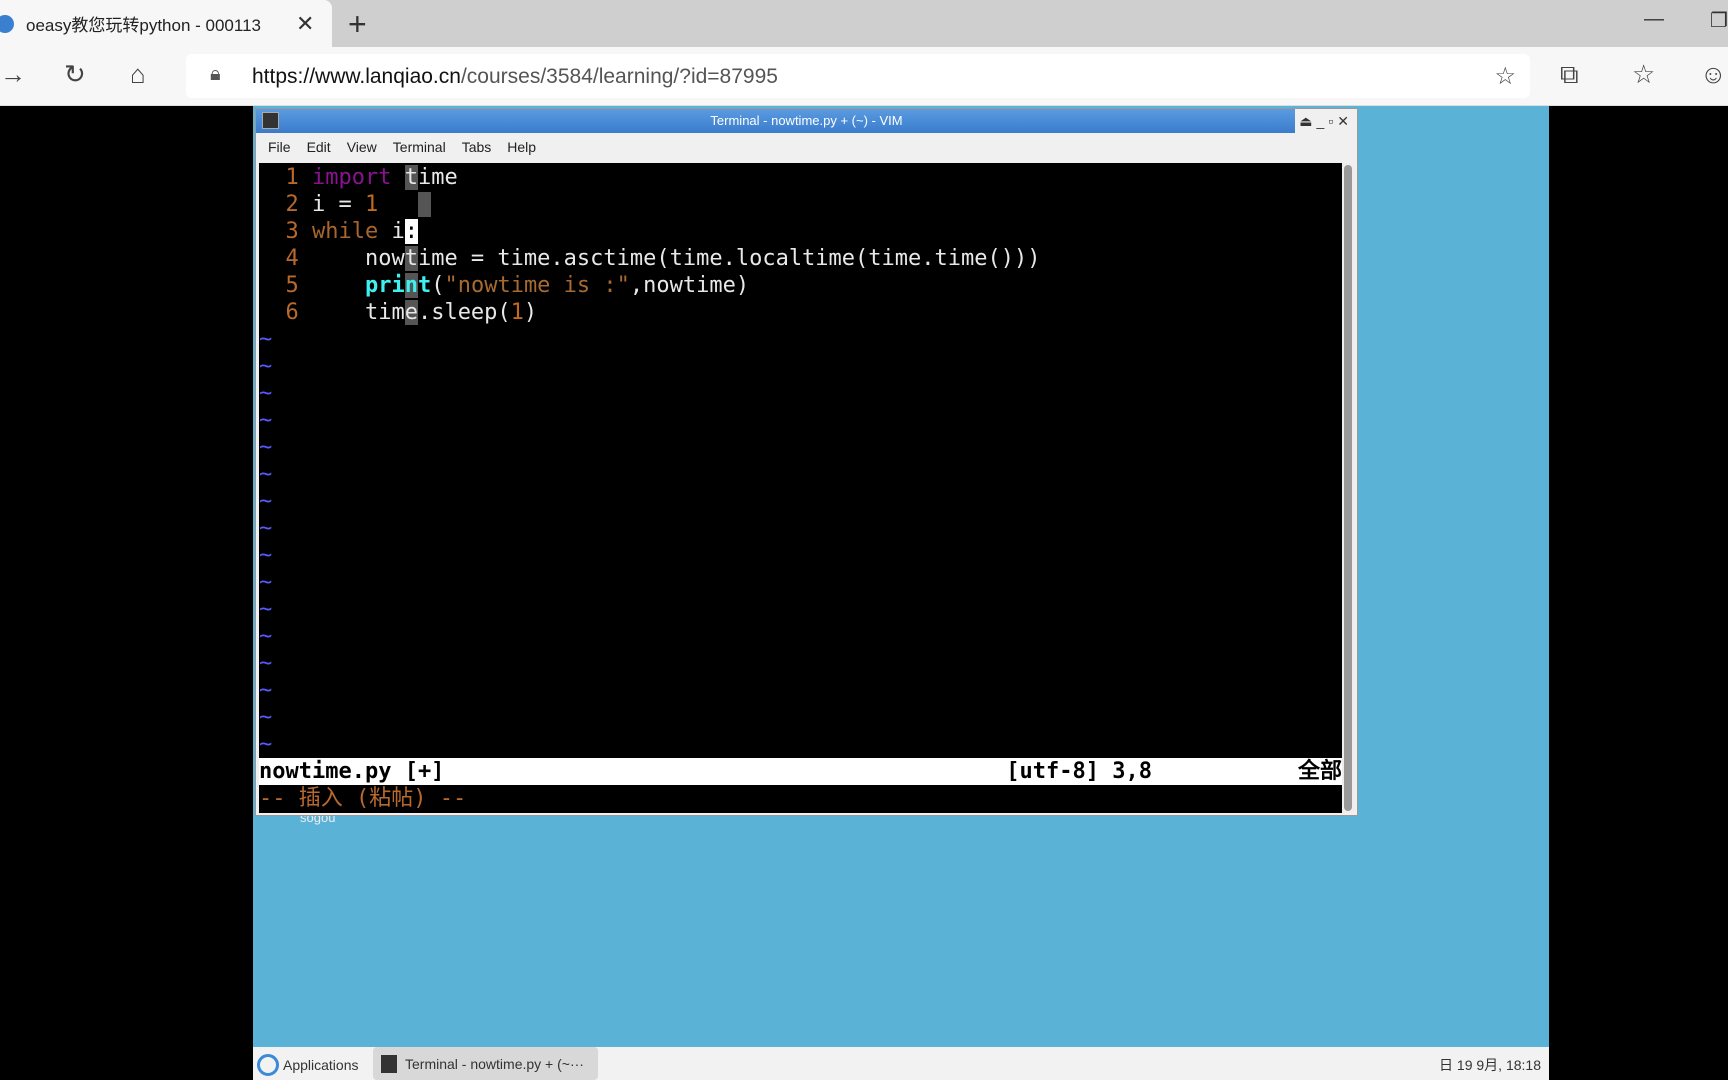  Describe the element at coordinates (1569, 75) in the screenshot. I see `extensions-icon: ⧉` at that location.